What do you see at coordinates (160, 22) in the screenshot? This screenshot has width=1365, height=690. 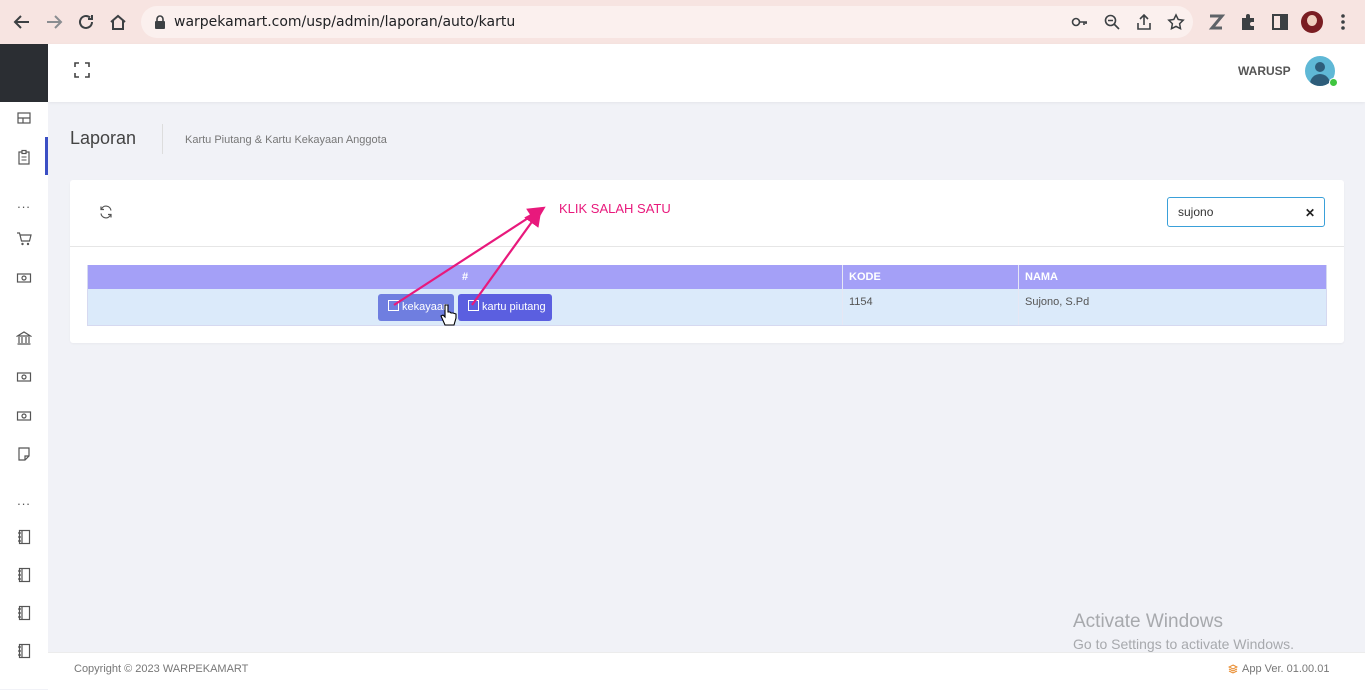 I see `lock-icon` at bounding box center [160, 22].